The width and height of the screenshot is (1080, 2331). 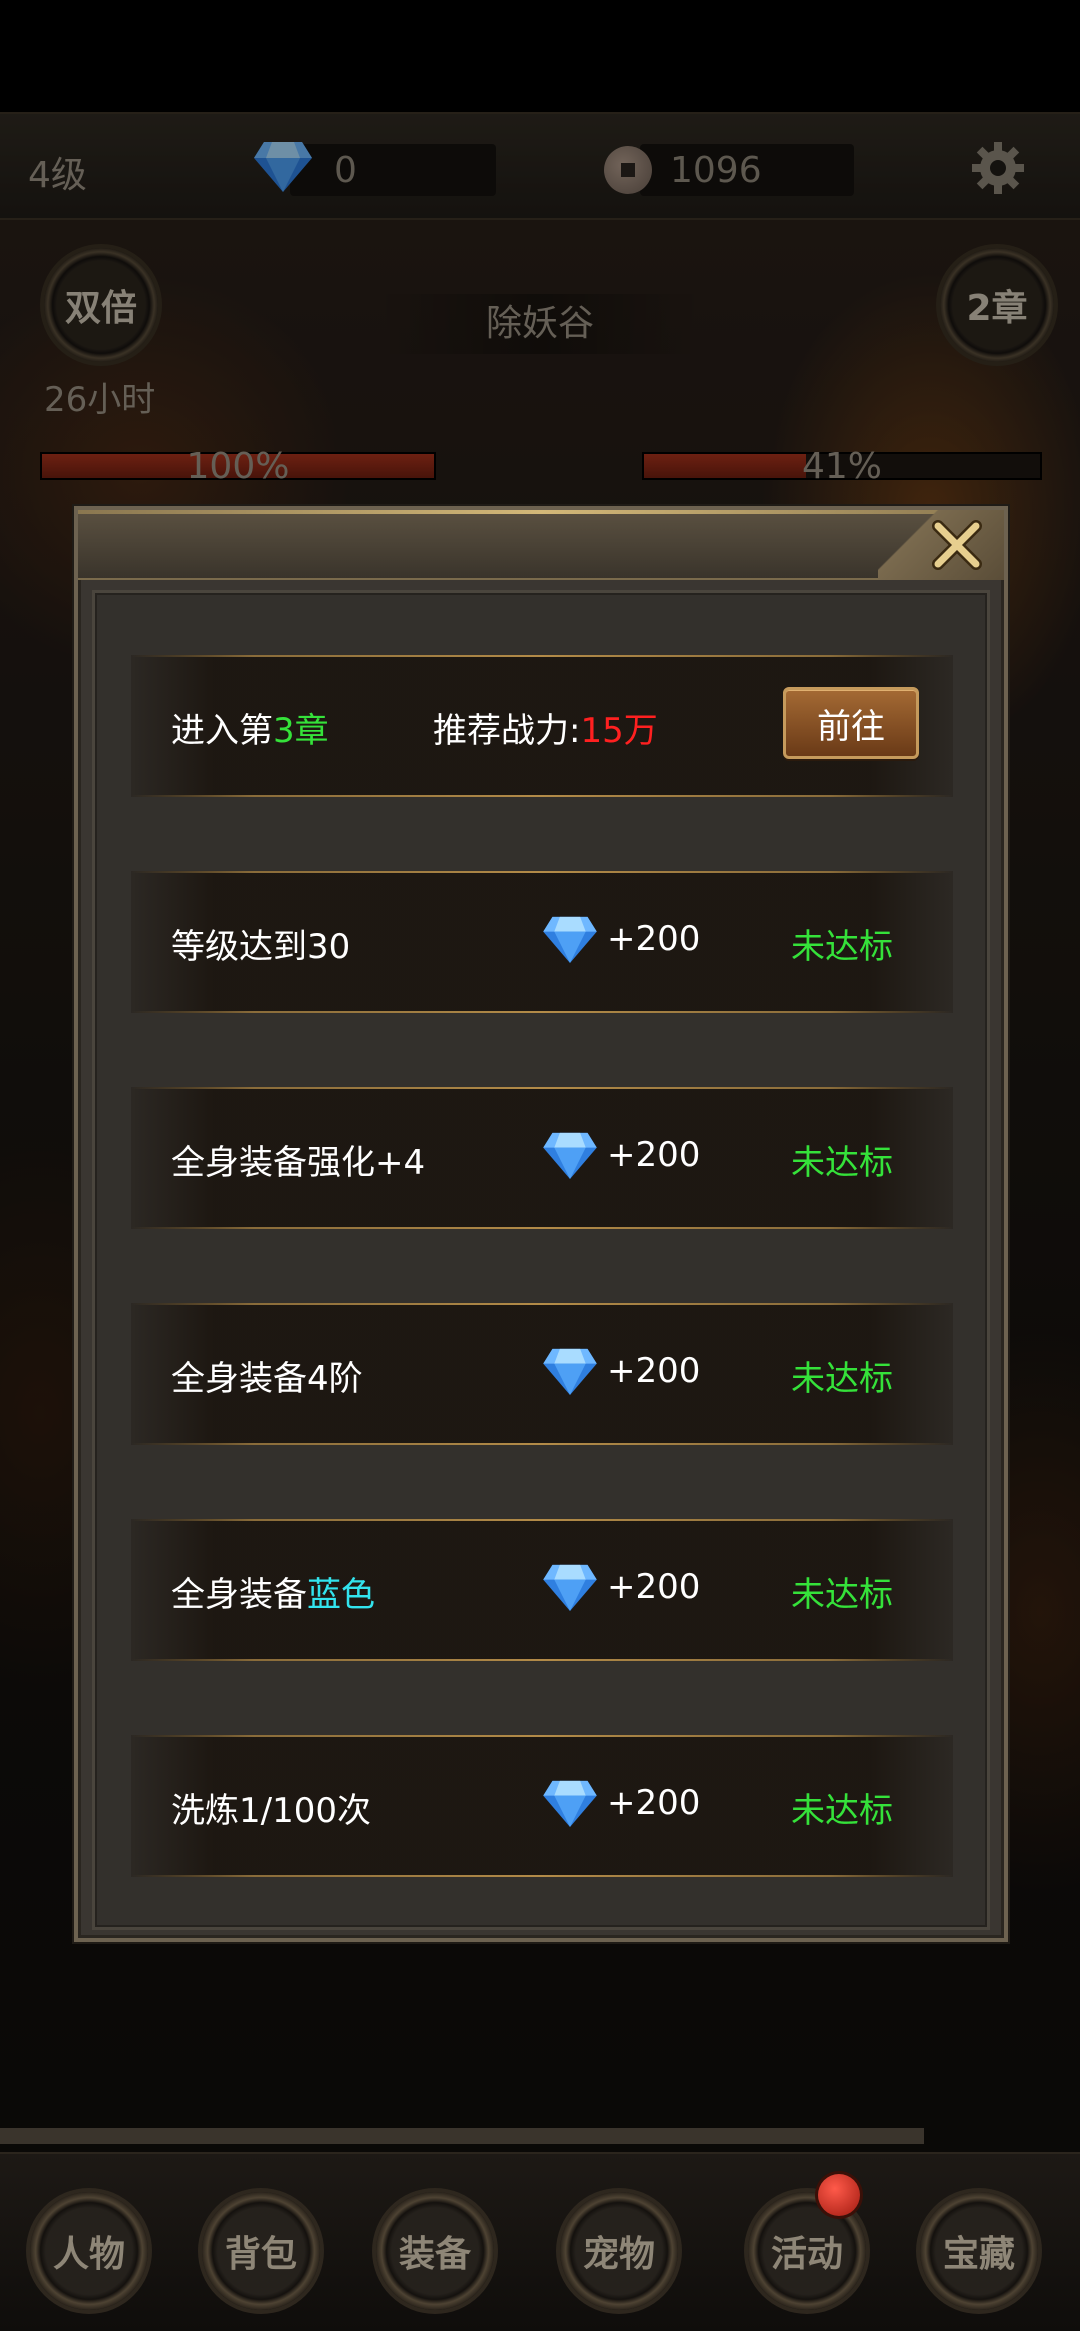 What do you see at coordinates (839, 2195) in the screenshot?
I see `notification-dot` at bounding box center [839, 2195].